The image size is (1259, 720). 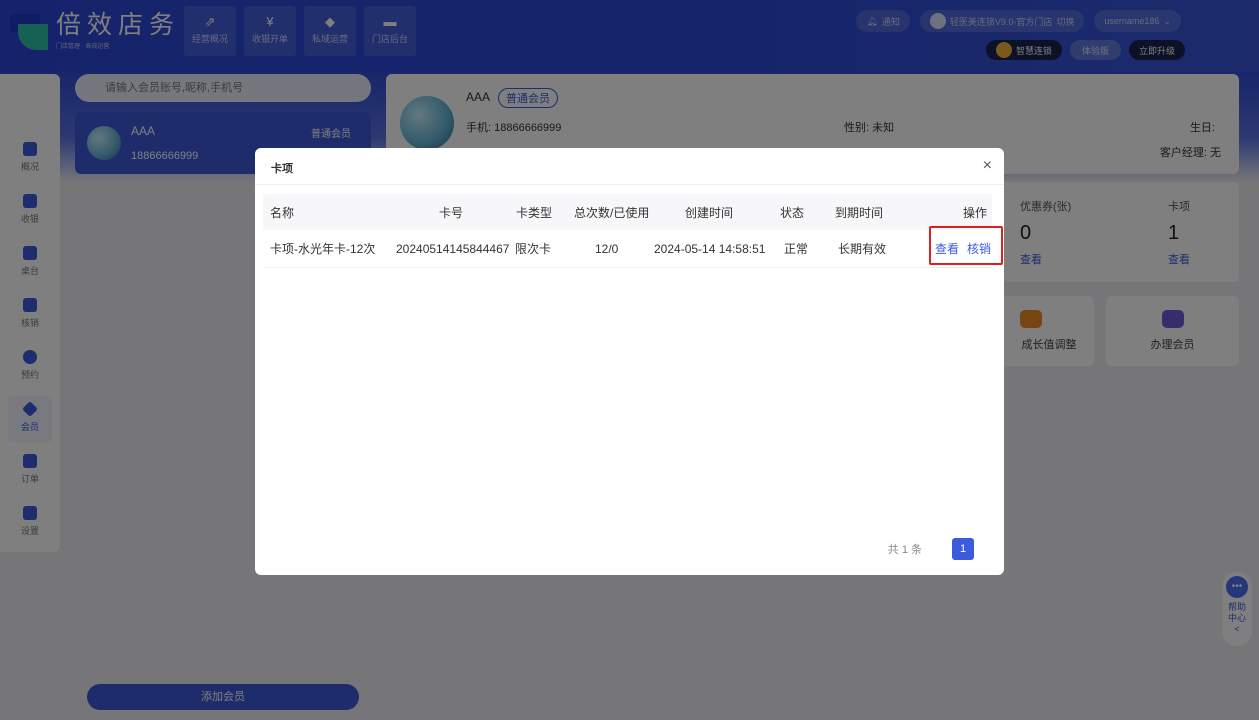 What do you see at coordinates (451, 212) in the screenshot?
I see `col-card-no: 卡号` at bounding box center [451, 212].